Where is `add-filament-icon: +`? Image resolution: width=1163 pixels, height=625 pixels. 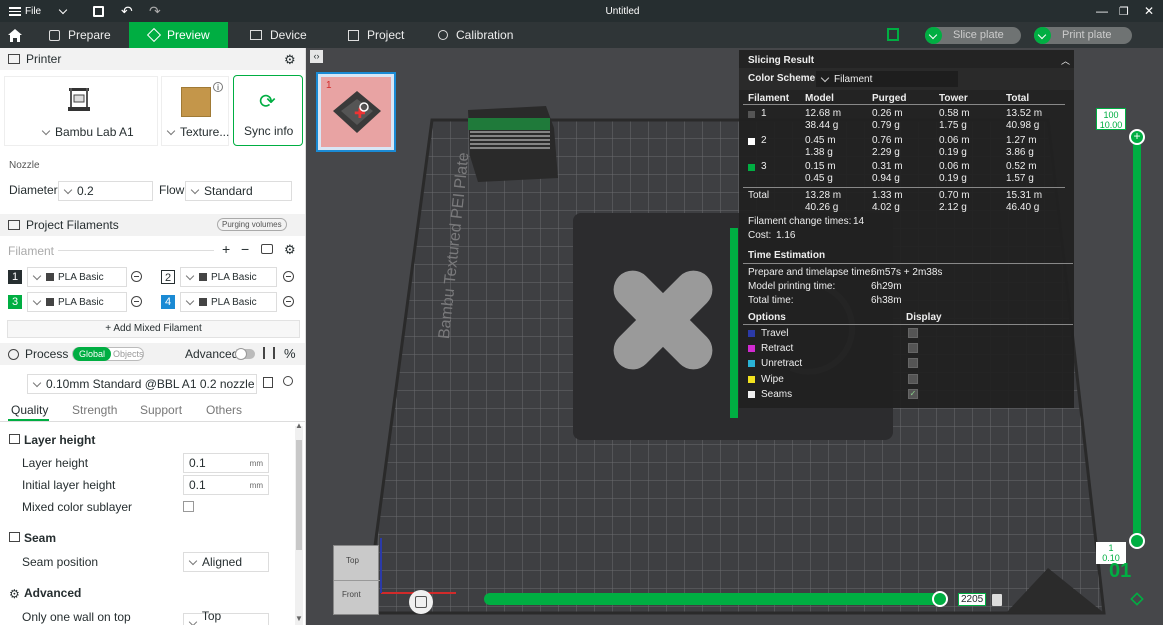
add-filament-icon: + is located at coordinates (226, 249).